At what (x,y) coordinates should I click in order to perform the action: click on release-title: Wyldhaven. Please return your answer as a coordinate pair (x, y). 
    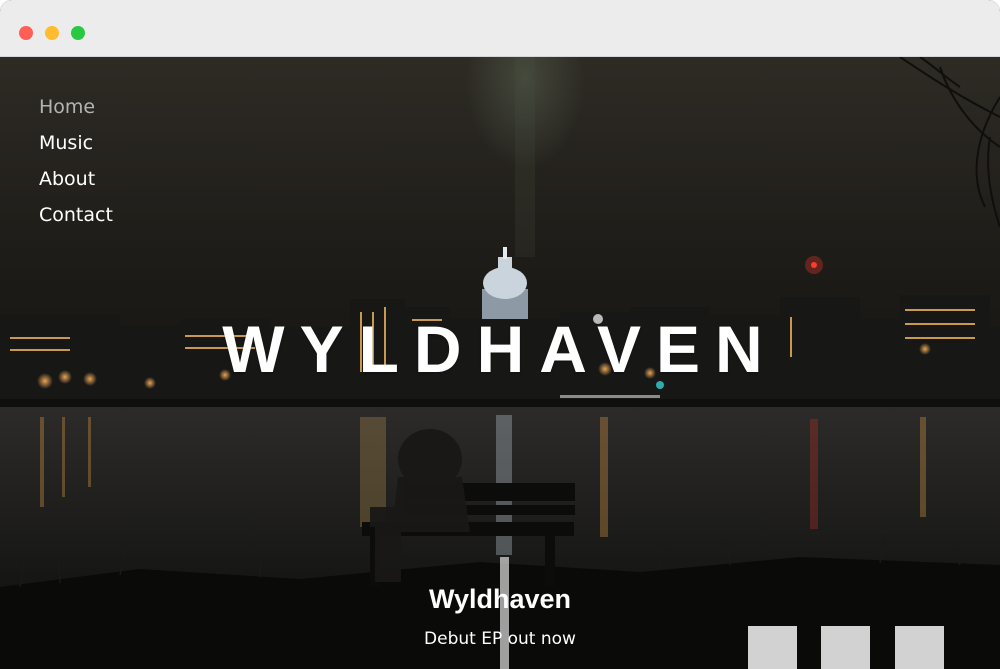
    Looking at the image, I should click on (500, 599).